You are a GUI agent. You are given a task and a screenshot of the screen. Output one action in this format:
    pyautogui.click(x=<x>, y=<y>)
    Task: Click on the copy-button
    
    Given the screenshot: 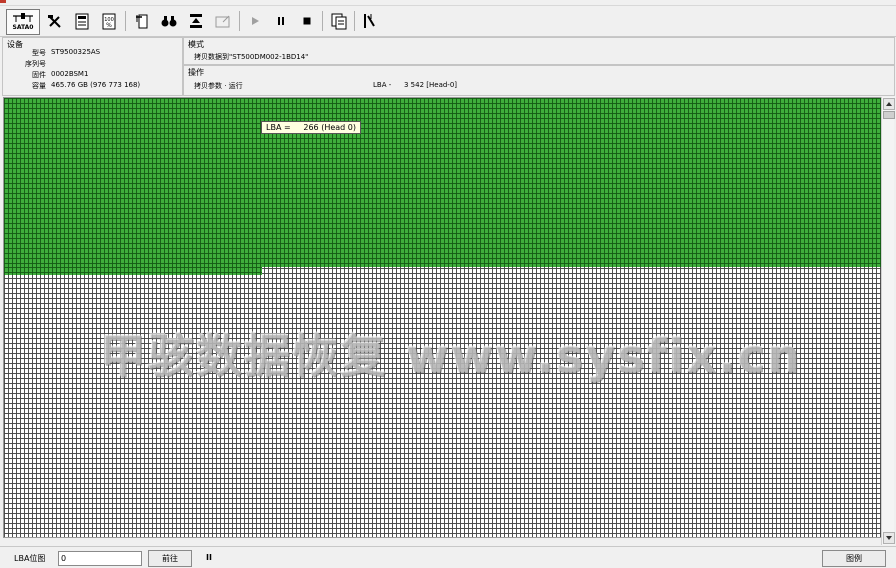 What is the action you would take?
    pyautogui.click(x=196, y=21)
    